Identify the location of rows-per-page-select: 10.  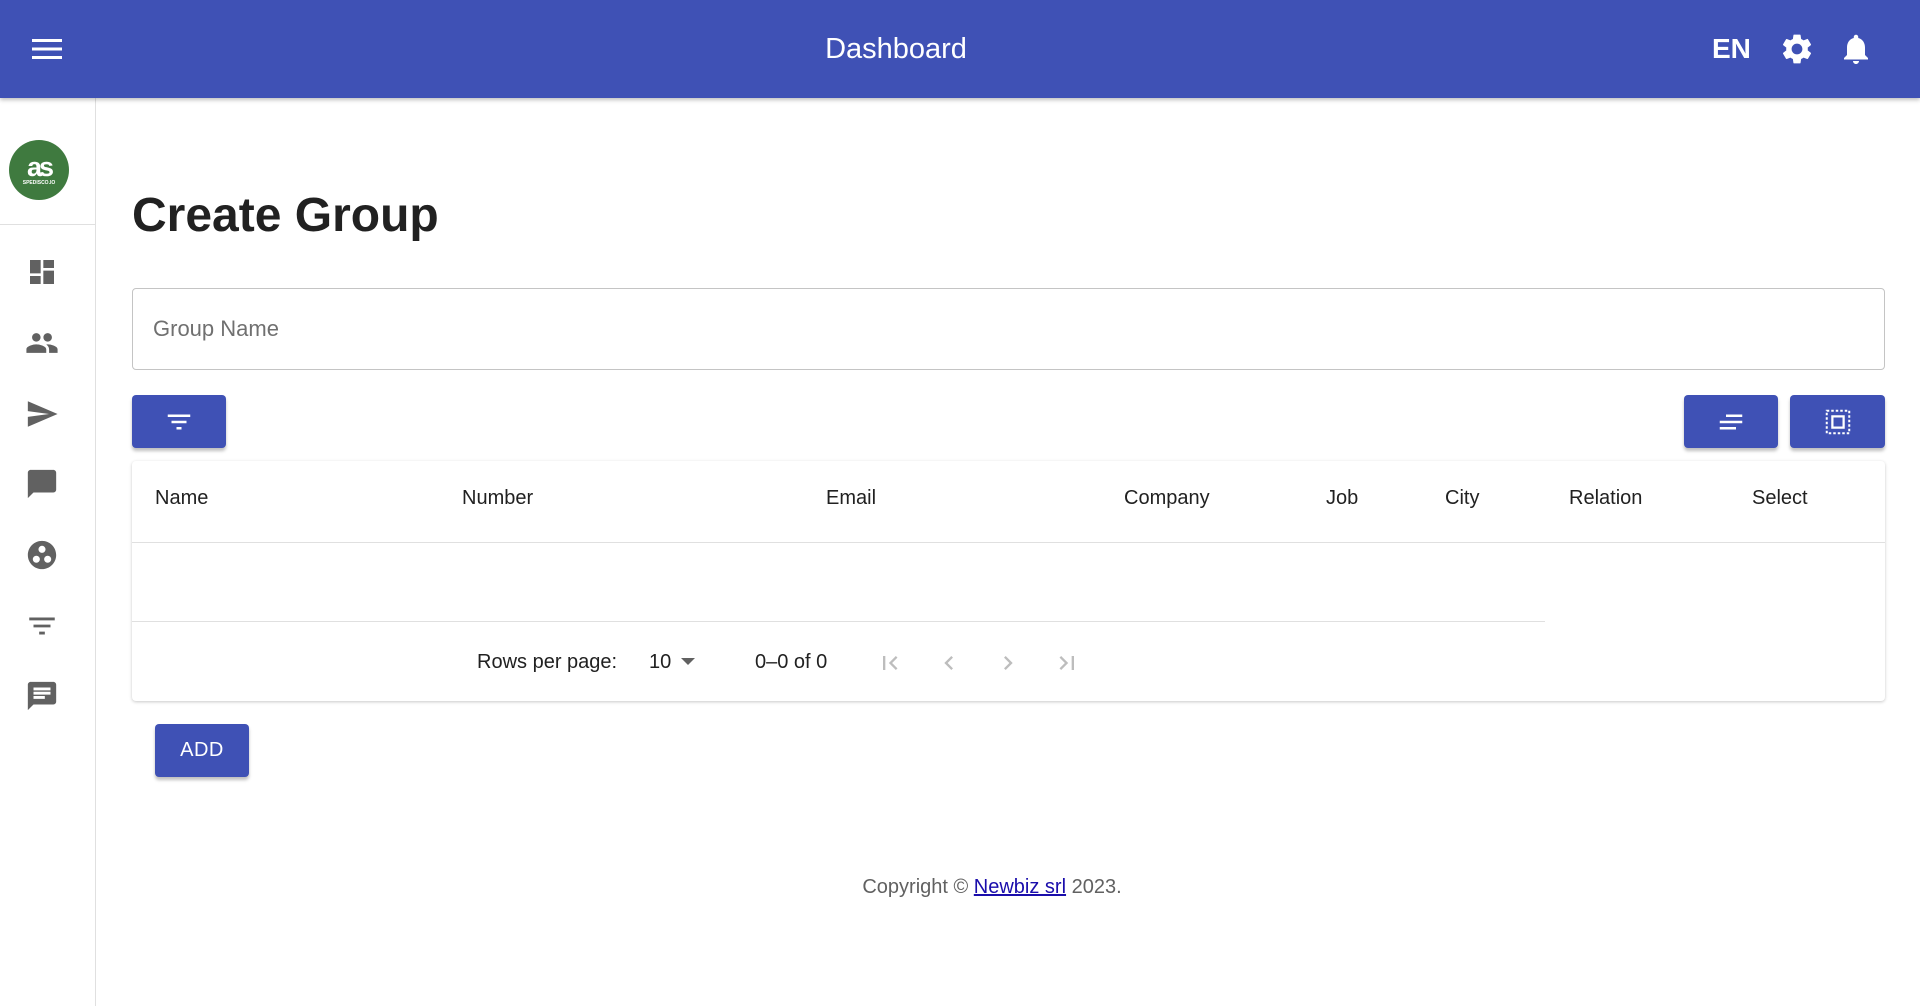
(672, 662).